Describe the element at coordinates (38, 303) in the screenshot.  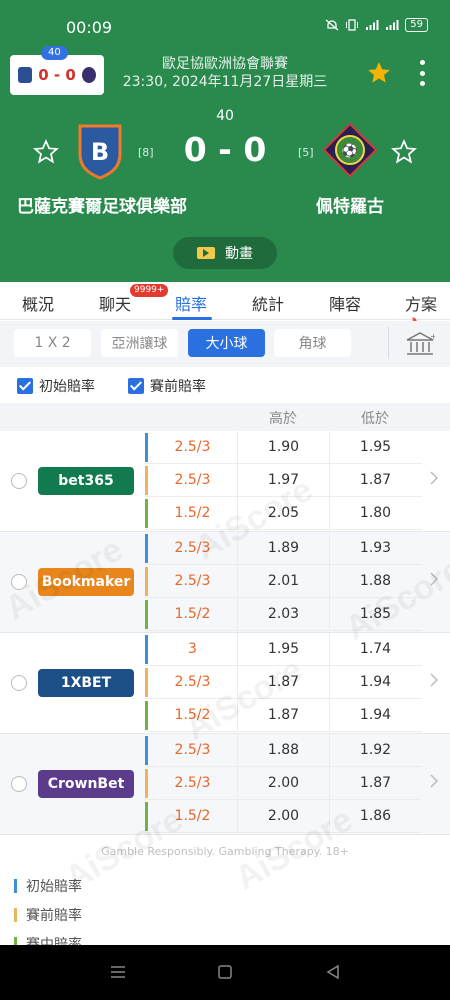
I see `tab-overview: 概況` at that location.